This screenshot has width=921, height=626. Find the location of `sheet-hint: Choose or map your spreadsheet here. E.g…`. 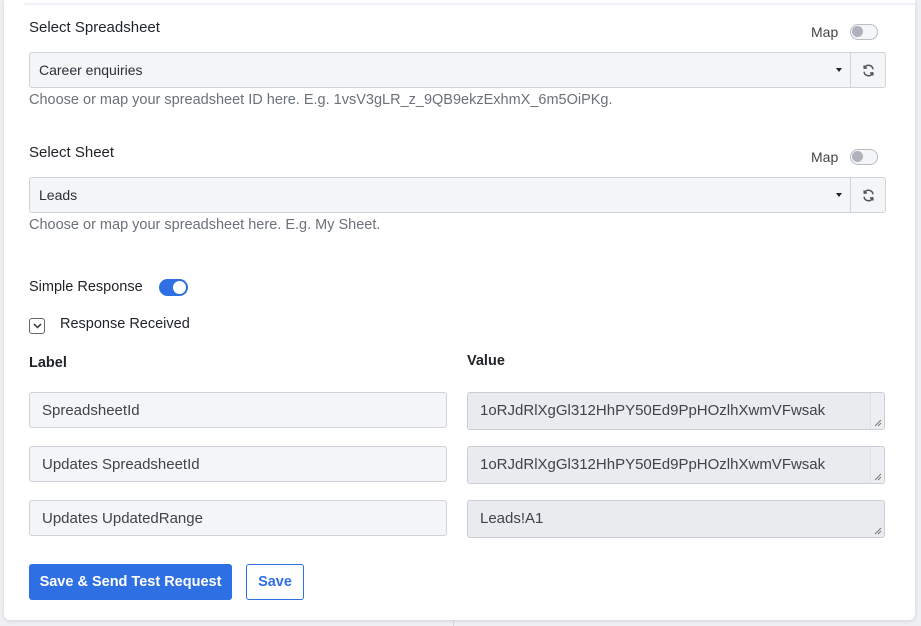

sheet-hint: Choose or map your spreadsheet here. E.g… is located at coordinates (205, 225).